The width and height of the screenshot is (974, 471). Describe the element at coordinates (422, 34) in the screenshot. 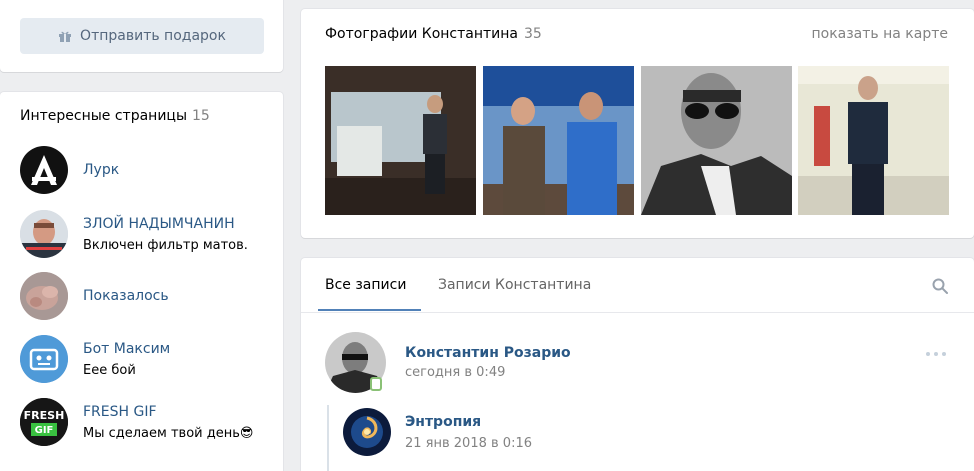

I see `photos-title-text: Фотографии Константина` at that location.